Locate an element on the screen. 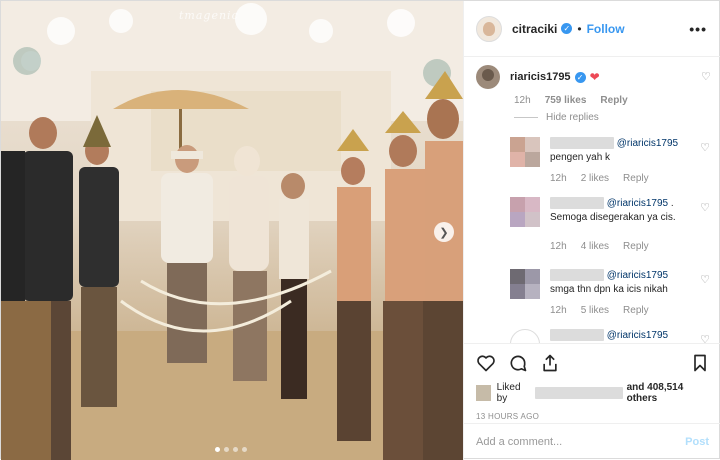  follow-button: Follow is located at coordinates (606, 29).